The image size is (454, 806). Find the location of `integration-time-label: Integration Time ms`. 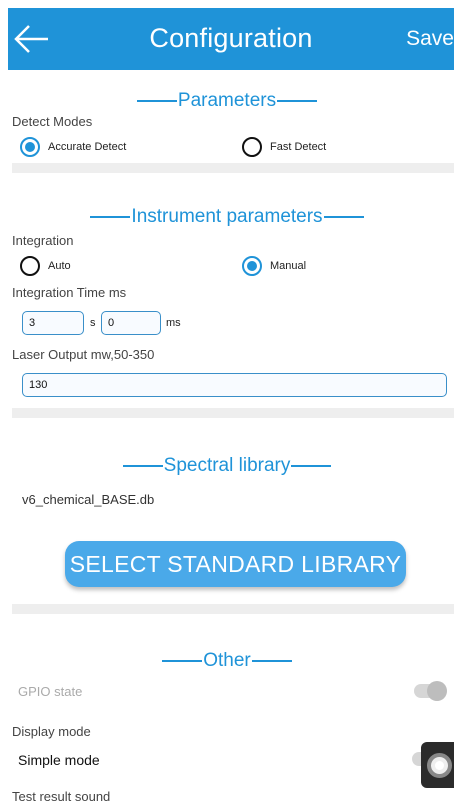

integration-time-label: Integration Time ms is located at coordinates (69, 292).